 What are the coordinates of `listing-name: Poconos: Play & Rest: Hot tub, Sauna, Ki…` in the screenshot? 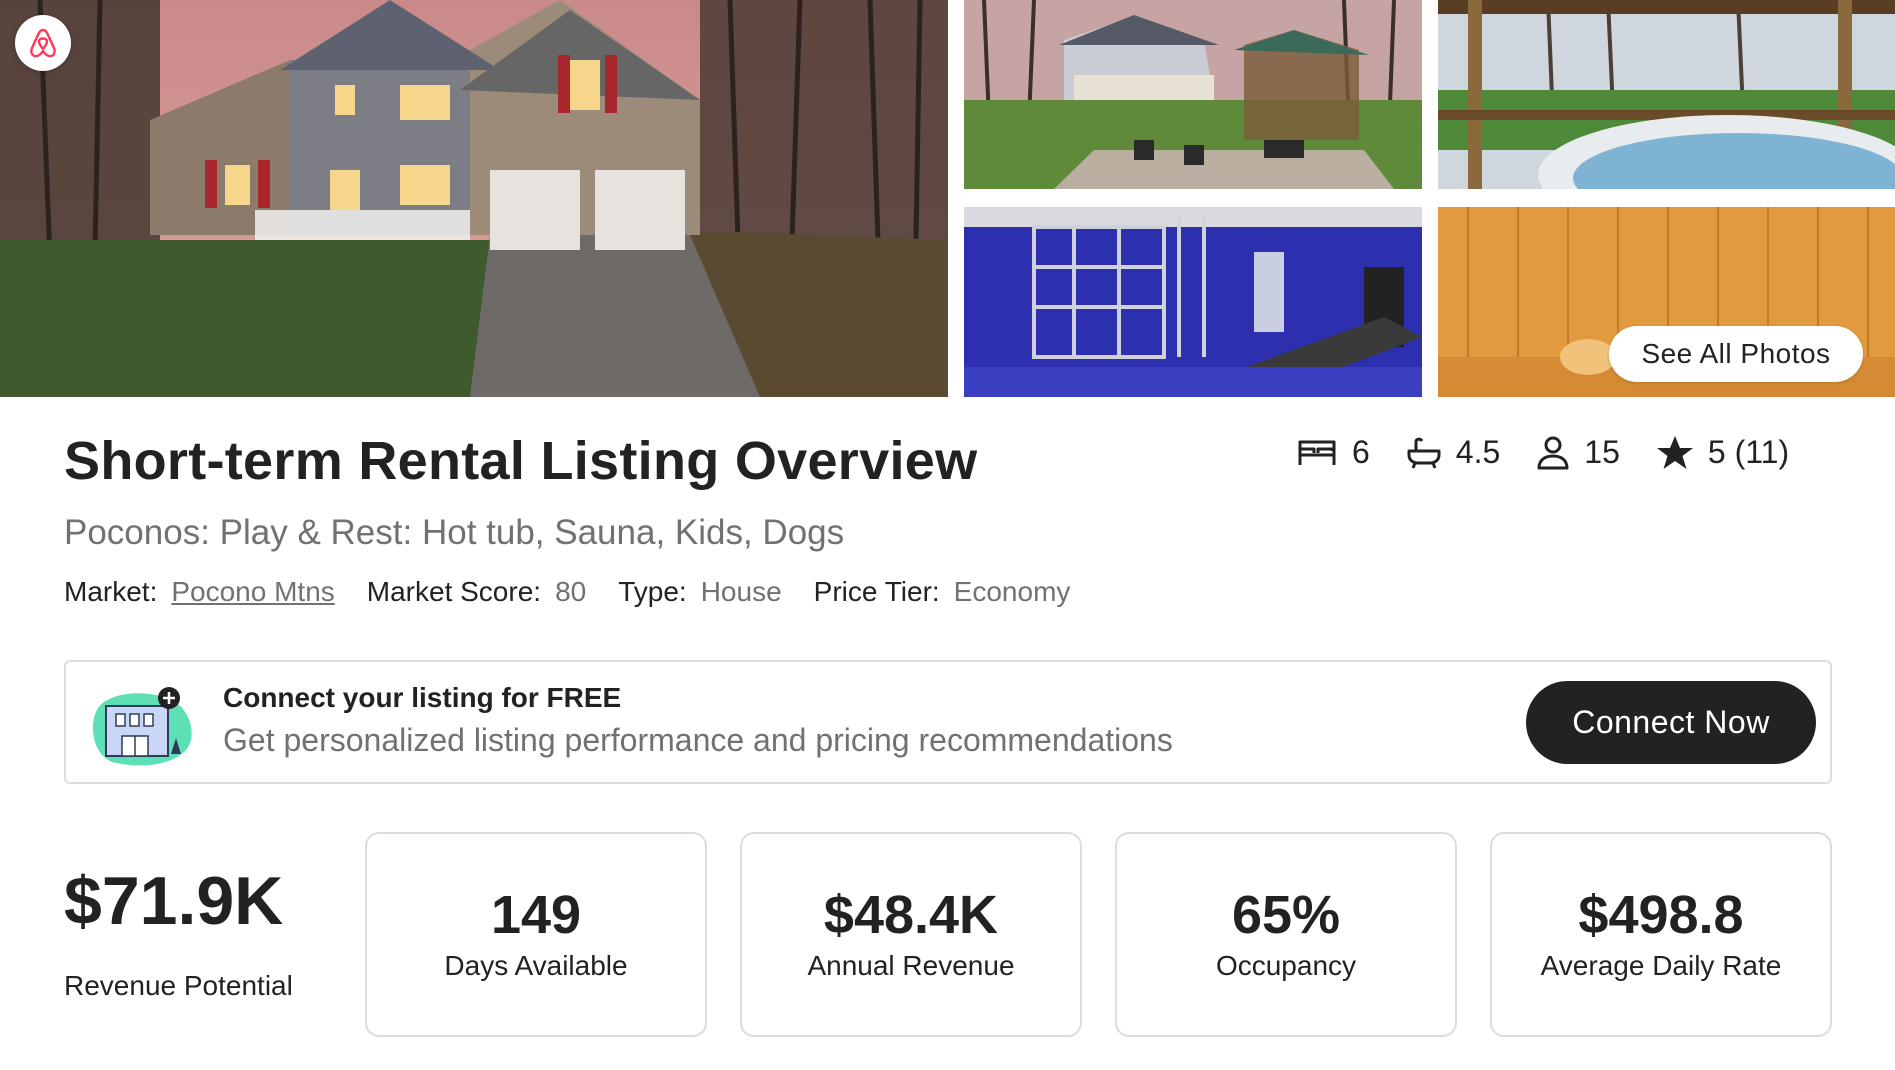 It's located at (454, 532).